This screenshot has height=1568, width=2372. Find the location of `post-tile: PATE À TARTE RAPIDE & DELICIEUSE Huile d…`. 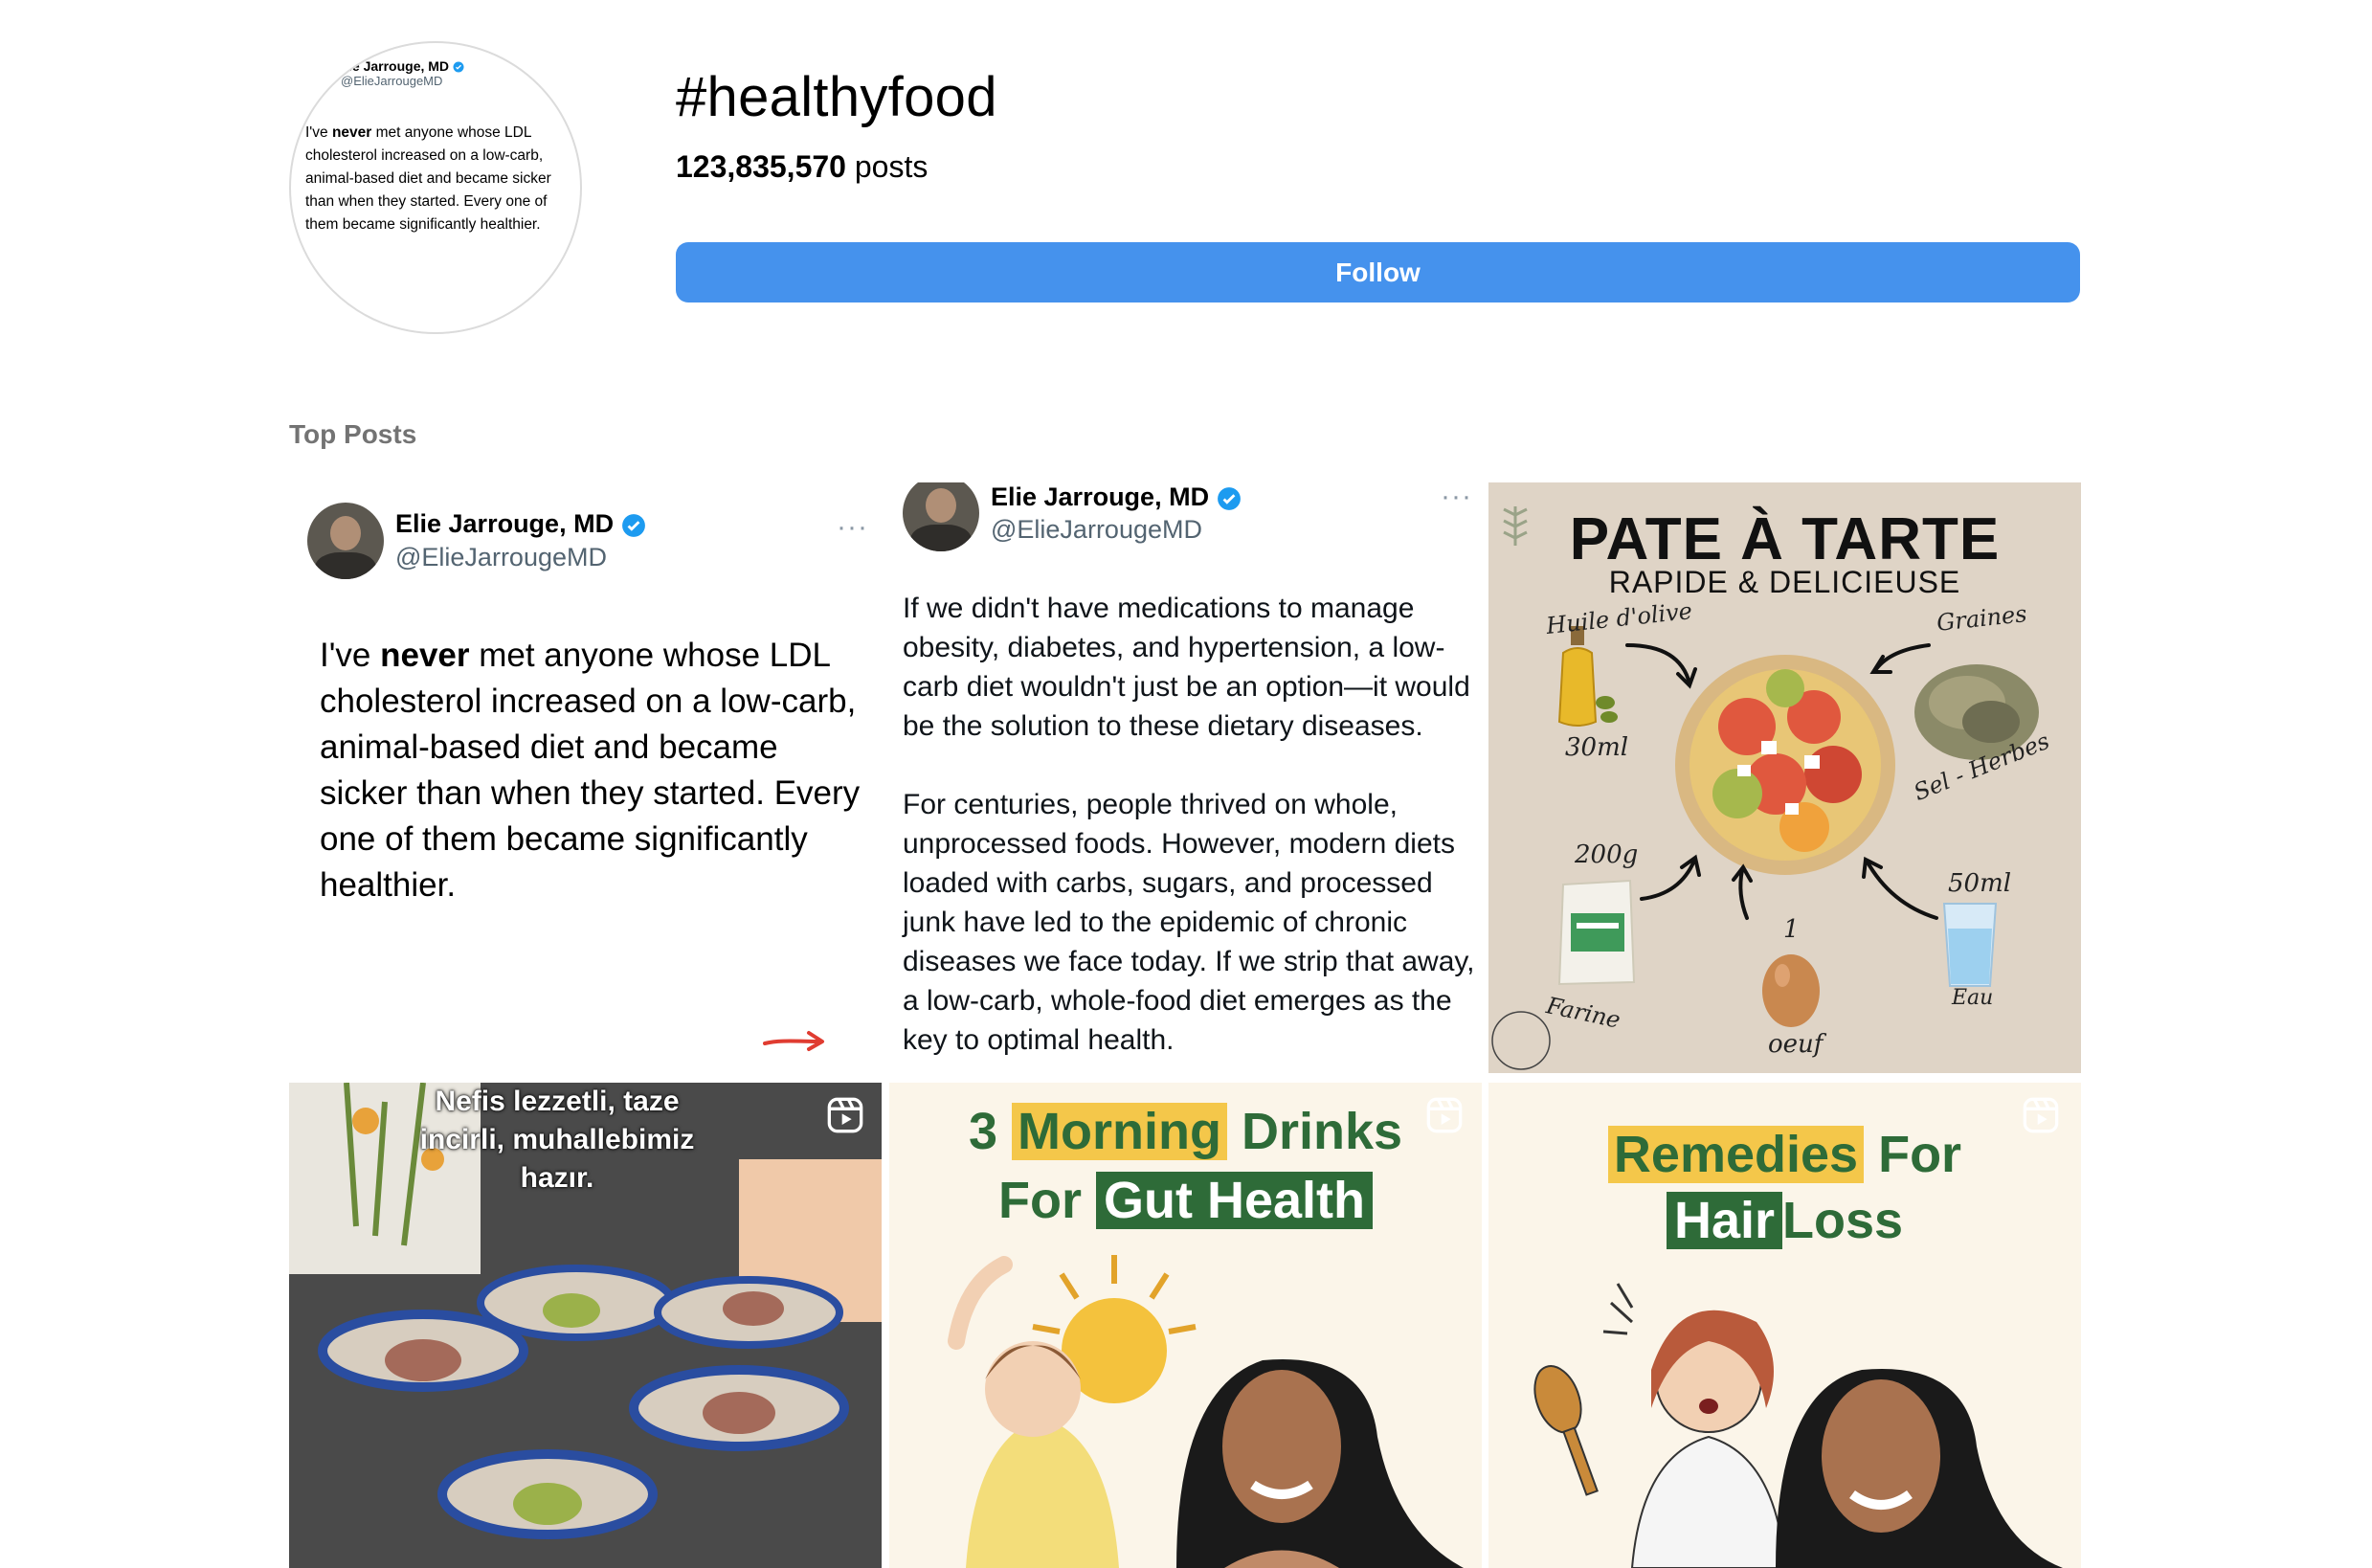

post-tile: PATE À TARTE RAPIDE & DELICIEUSE Huile d… is located at coordinates (1784, 777).